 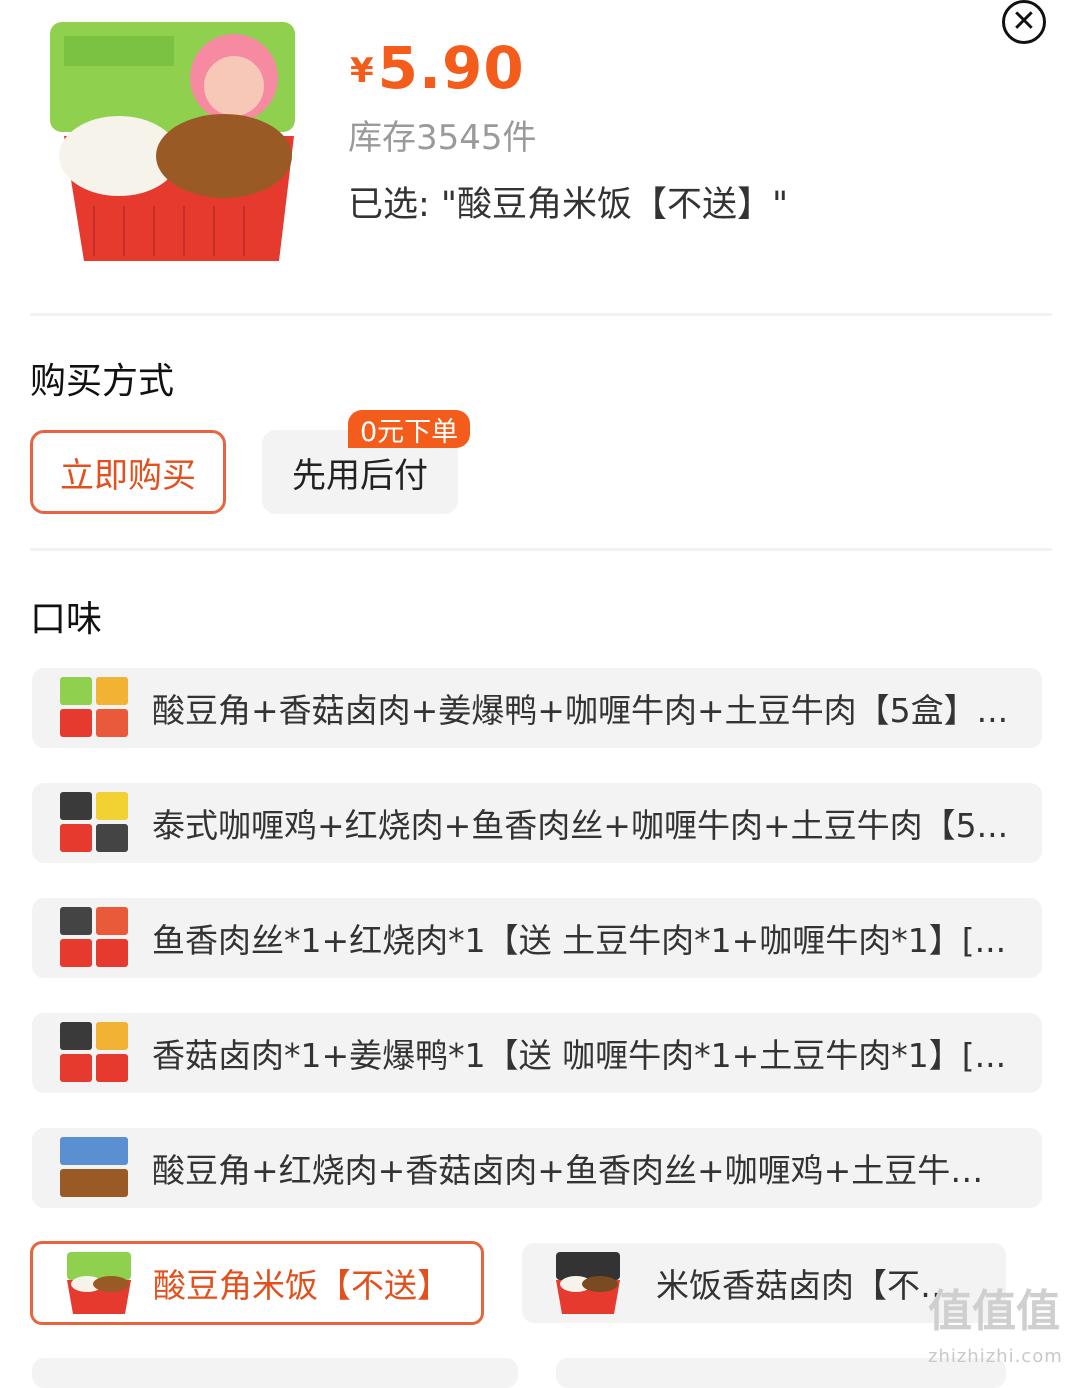 I want to click on close-icon: ✕, so click(x=1024, y=21).